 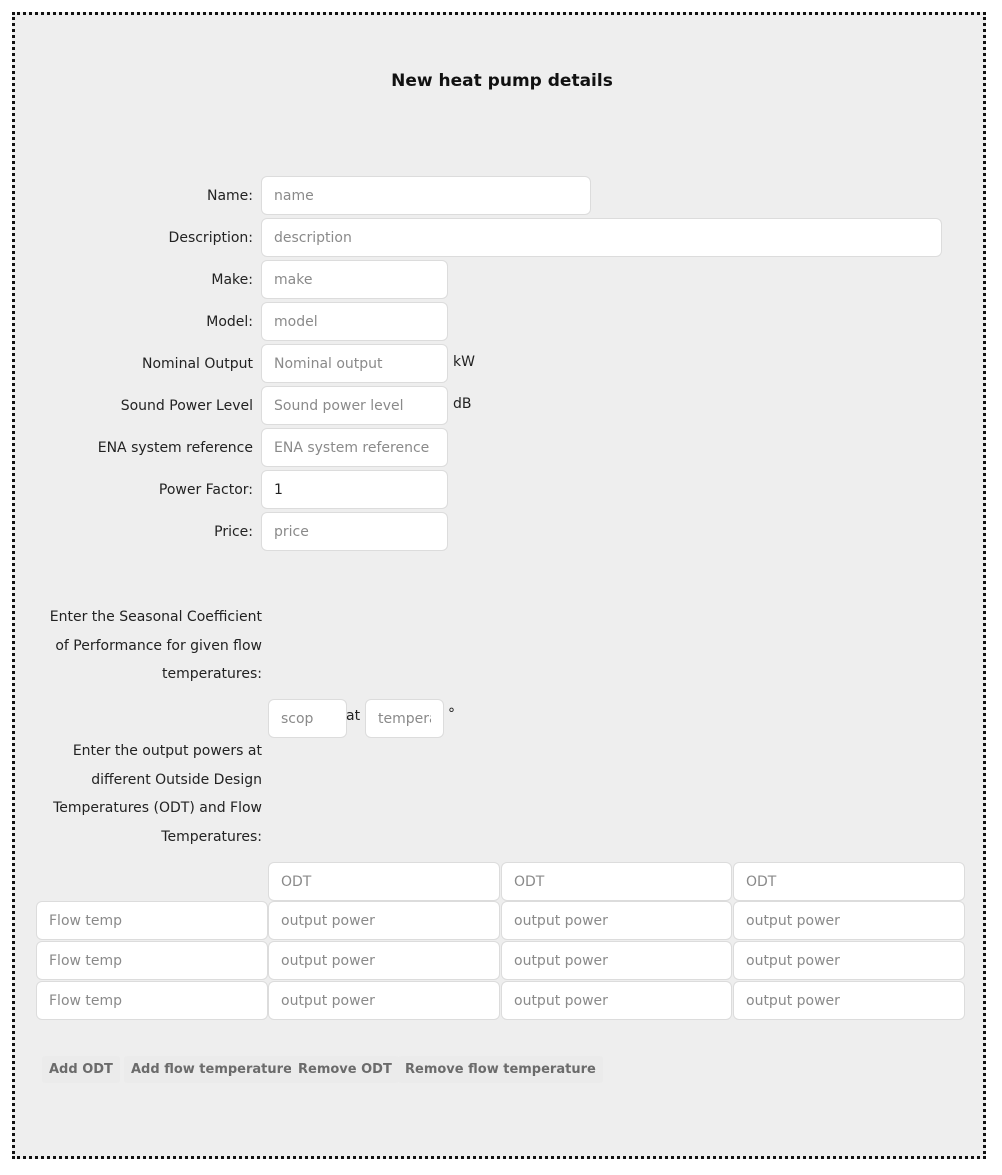 What do you see at coordinates (197, 364) in the screenshot?
I see `nominal-output-label: Nominal Output` at bounding box center [197, 364].